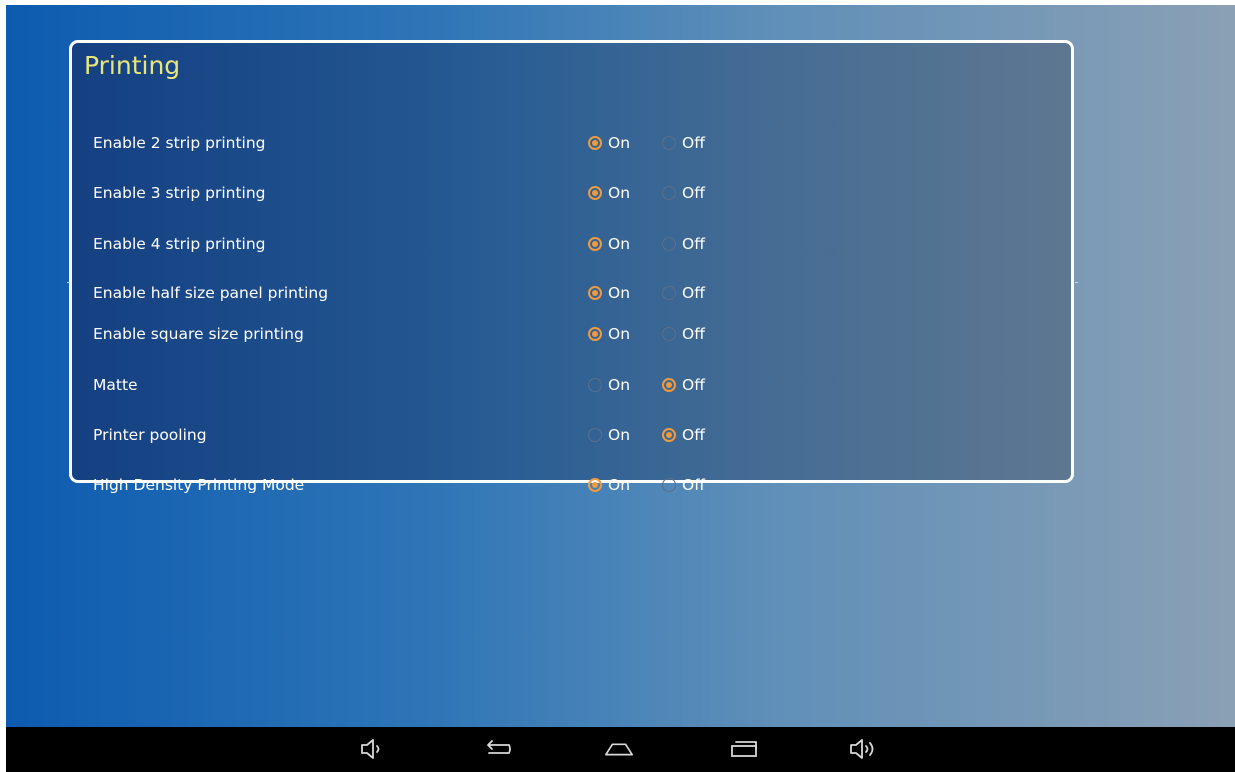 The height and width of the screenshot is (772, 1235). I want to click on recent-apps-button, so click(745, 749).